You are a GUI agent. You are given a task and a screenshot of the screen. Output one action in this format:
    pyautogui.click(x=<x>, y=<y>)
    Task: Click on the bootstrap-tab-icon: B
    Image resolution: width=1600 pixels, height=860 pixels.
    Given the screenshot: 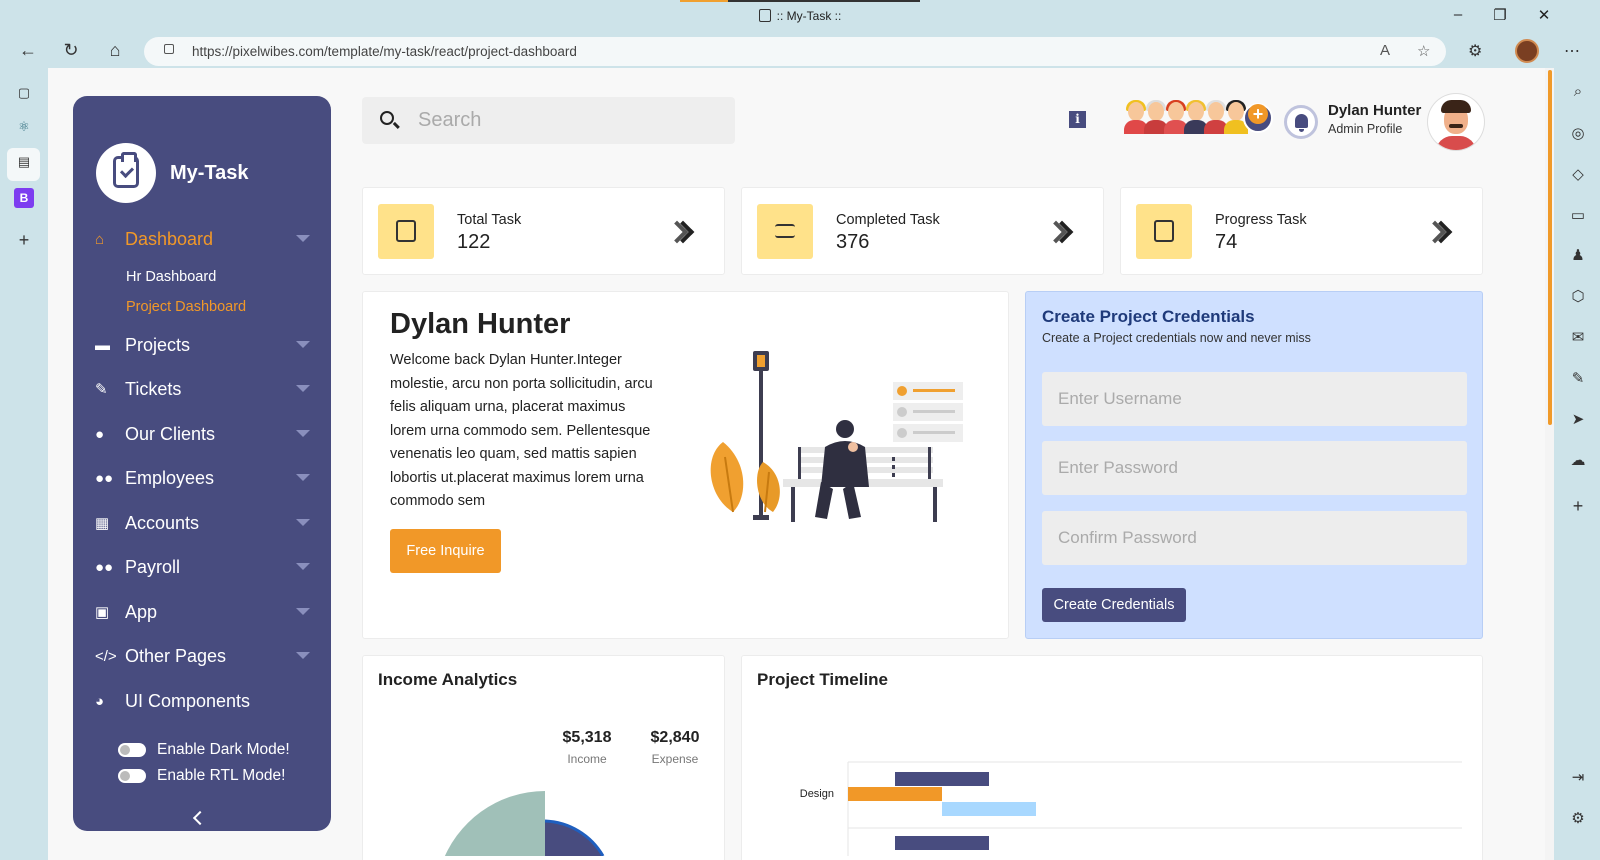 What is the action you would take?
    pyautogui.click(x=24, y=198)
    